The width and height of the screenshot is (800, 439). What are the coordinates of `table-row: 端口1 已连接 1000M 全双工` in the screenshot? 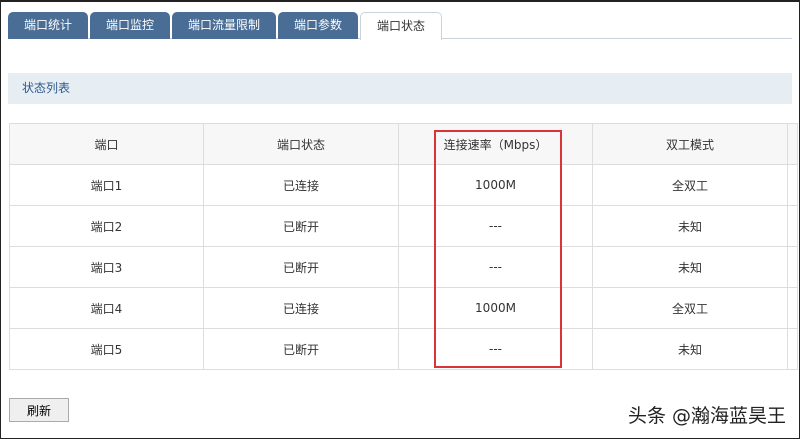 It's located at (403, 185).